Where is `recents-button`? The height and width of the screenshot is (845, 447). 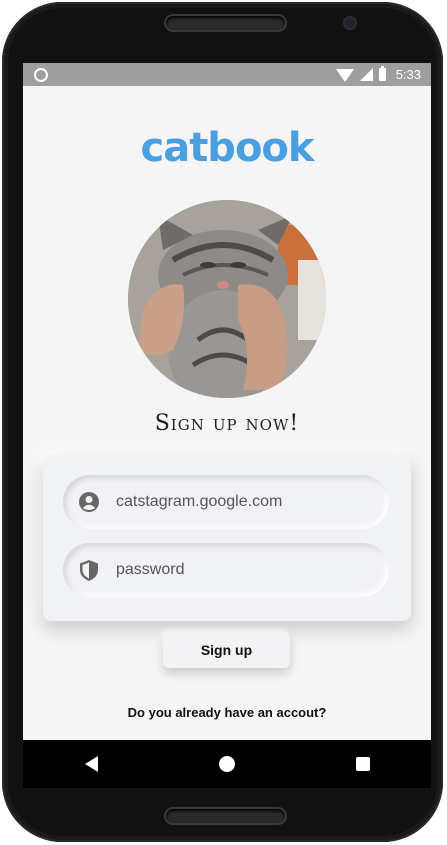 recents-button is located at coordinates (363, 764).